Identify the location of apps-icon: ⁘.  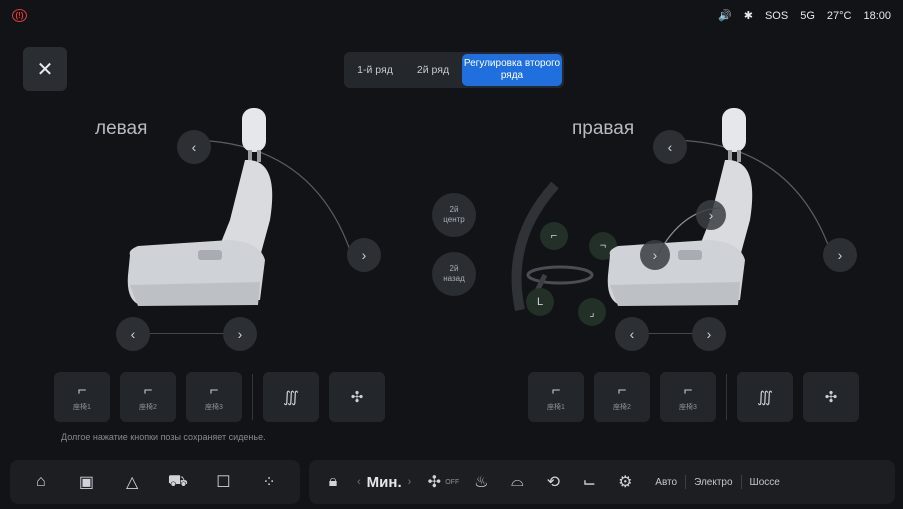
(269, 482).